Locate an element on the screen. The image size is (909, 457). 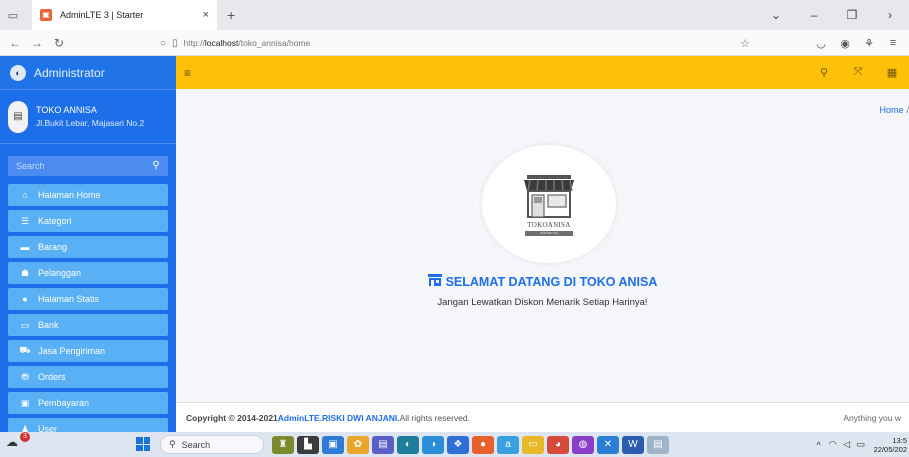
info-icon: ● is located at coordinates (25, 299).